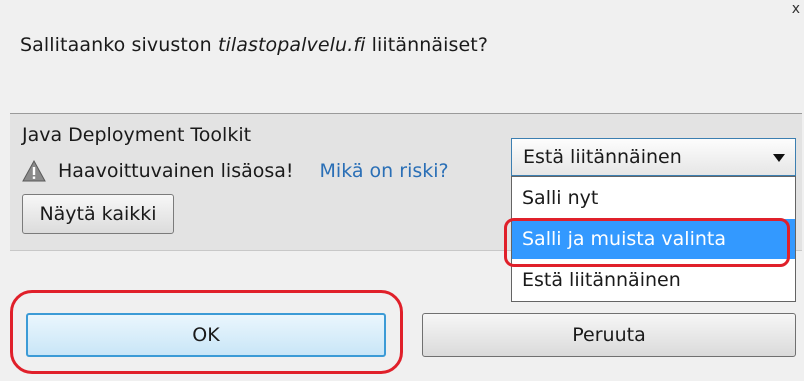 This screenshot has width=804, height=381. What do you see at coordinates (34, 171) in the screenshot?
I see `warning-triangle-icon` at bounding box center [34, 171].